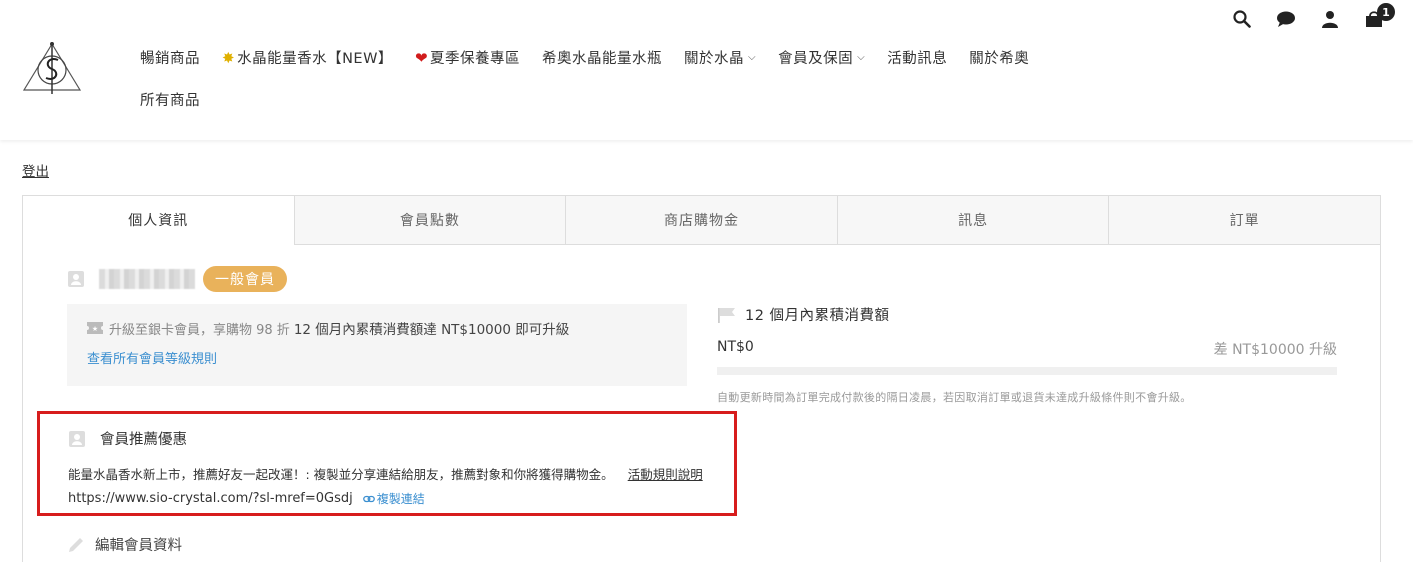 The image size is (1413, 562). Describe the element at coordinates (429, 220) in the screenshot. I see `tab-points: 會員點數` at that location.